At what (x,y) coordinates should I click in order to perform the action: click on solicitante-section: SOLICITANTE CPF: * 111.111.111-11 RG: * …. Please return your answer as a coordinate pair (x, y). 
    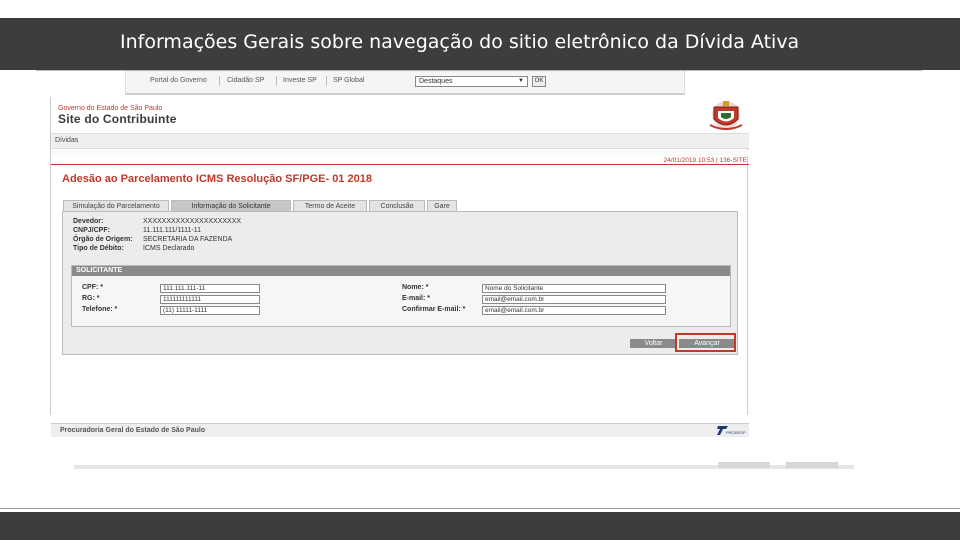
    Looking at the image, I should click on (401, 296).